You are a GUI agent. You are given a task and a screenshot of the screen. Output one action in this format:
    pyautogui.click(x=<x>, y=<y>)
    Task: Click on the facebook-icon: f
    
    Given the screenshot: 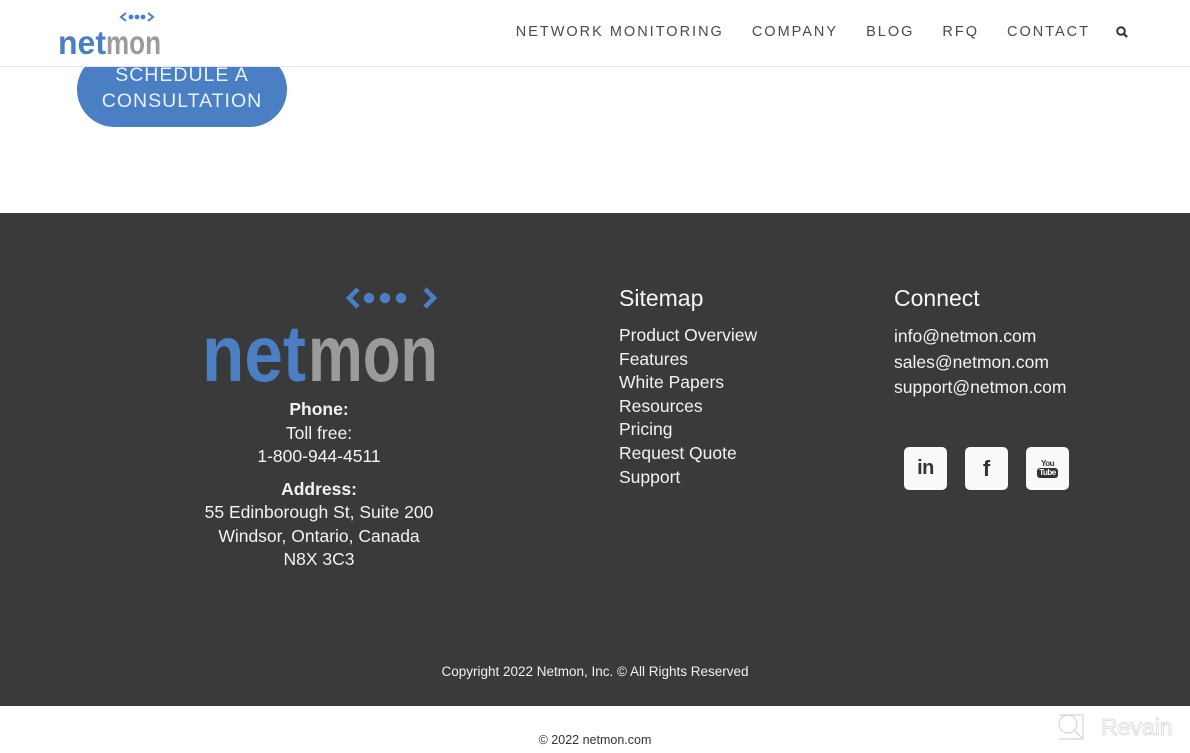 What is the action you would take?
    pyautogui.click(x=986, y=468)
    